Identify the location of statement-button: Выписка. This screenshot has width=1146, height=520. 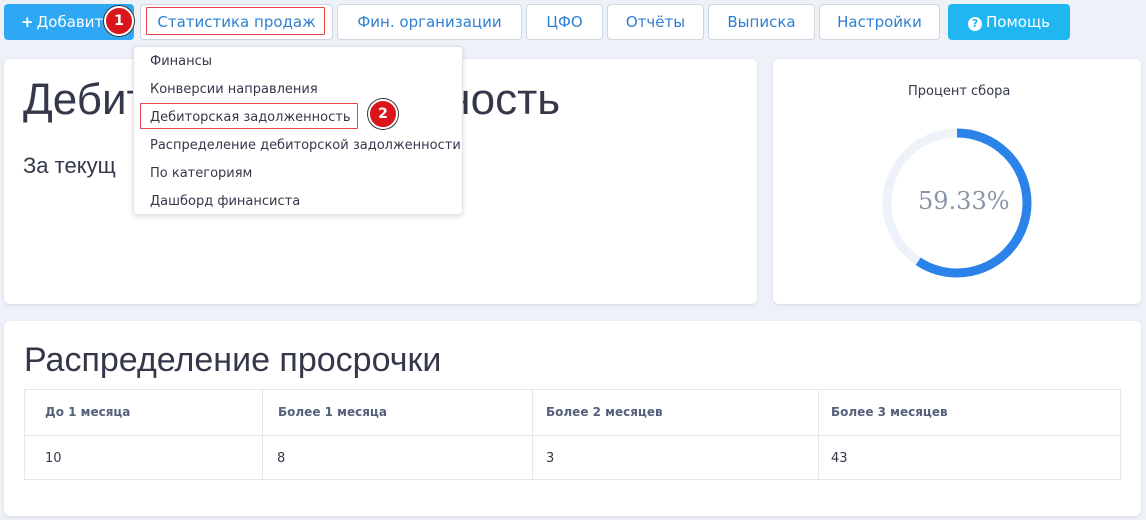
(761, 22).